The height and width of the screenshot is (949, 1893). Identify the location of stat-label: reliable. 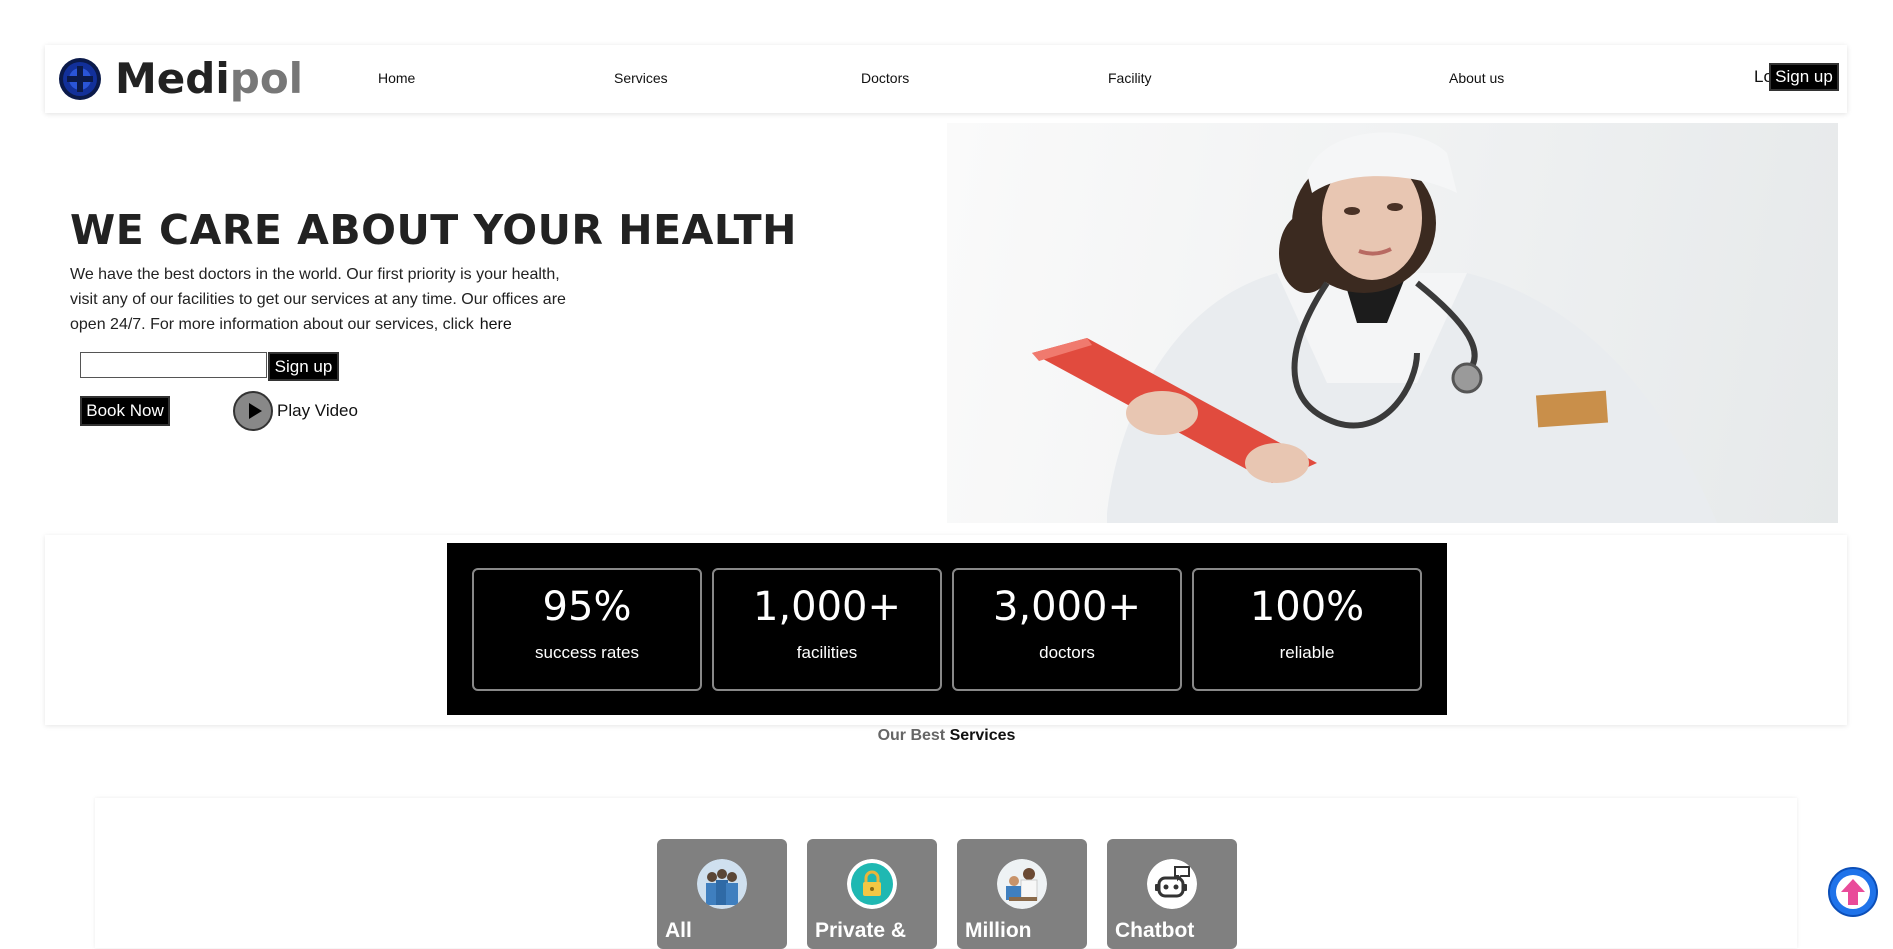
(1307, 652).